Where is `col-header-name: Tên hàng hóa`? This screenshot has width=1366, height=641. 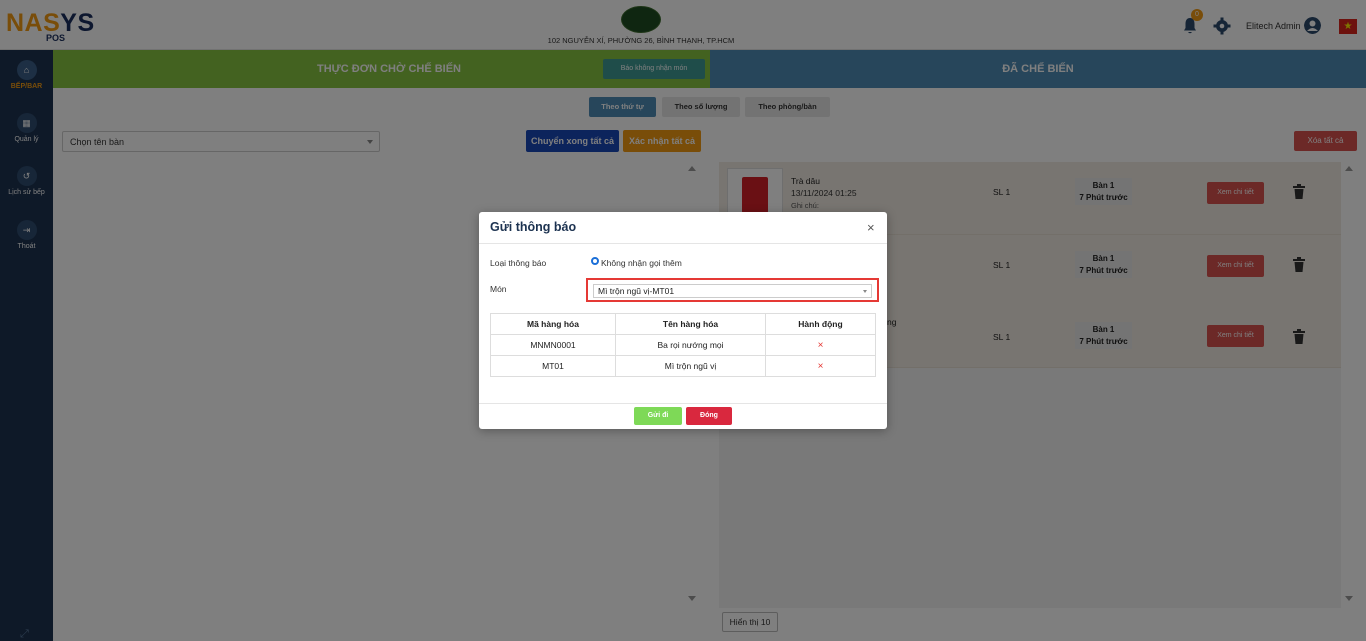 col-header-name: Tên hàng hóa is located at coordinates (690, 324).